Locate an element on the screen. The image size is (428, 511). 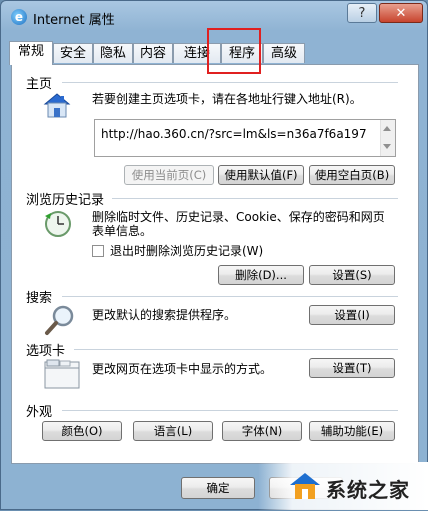
tabs-section-label: 选项卡 is located at coordinates (48, 349).